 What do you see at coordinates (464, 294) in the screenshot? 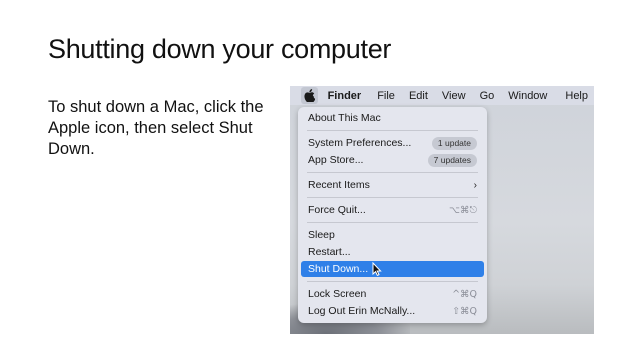
I see `keyboard-shortcut: ^⌘Q` at bounding box center [464, 294].